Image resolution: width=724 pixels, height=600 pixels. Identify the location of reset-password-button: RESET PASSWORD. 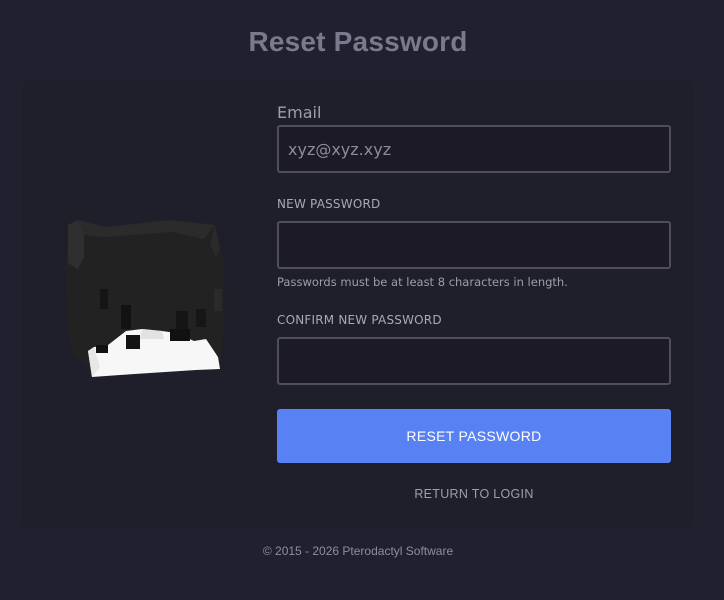
(474, 436).